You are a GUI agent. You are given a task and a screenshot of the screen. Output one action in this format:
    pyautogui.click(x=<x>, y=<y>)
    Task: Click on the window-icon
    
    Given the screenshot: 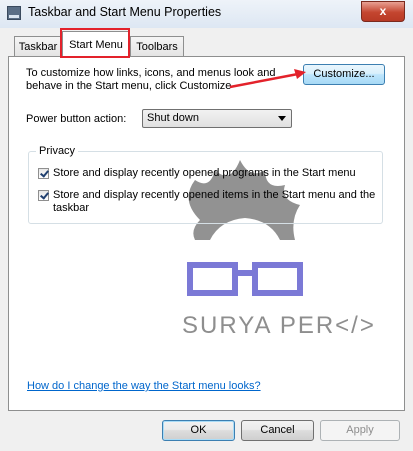 What is the action you would take?
    pyautogui.click(x=14, y=13)
    